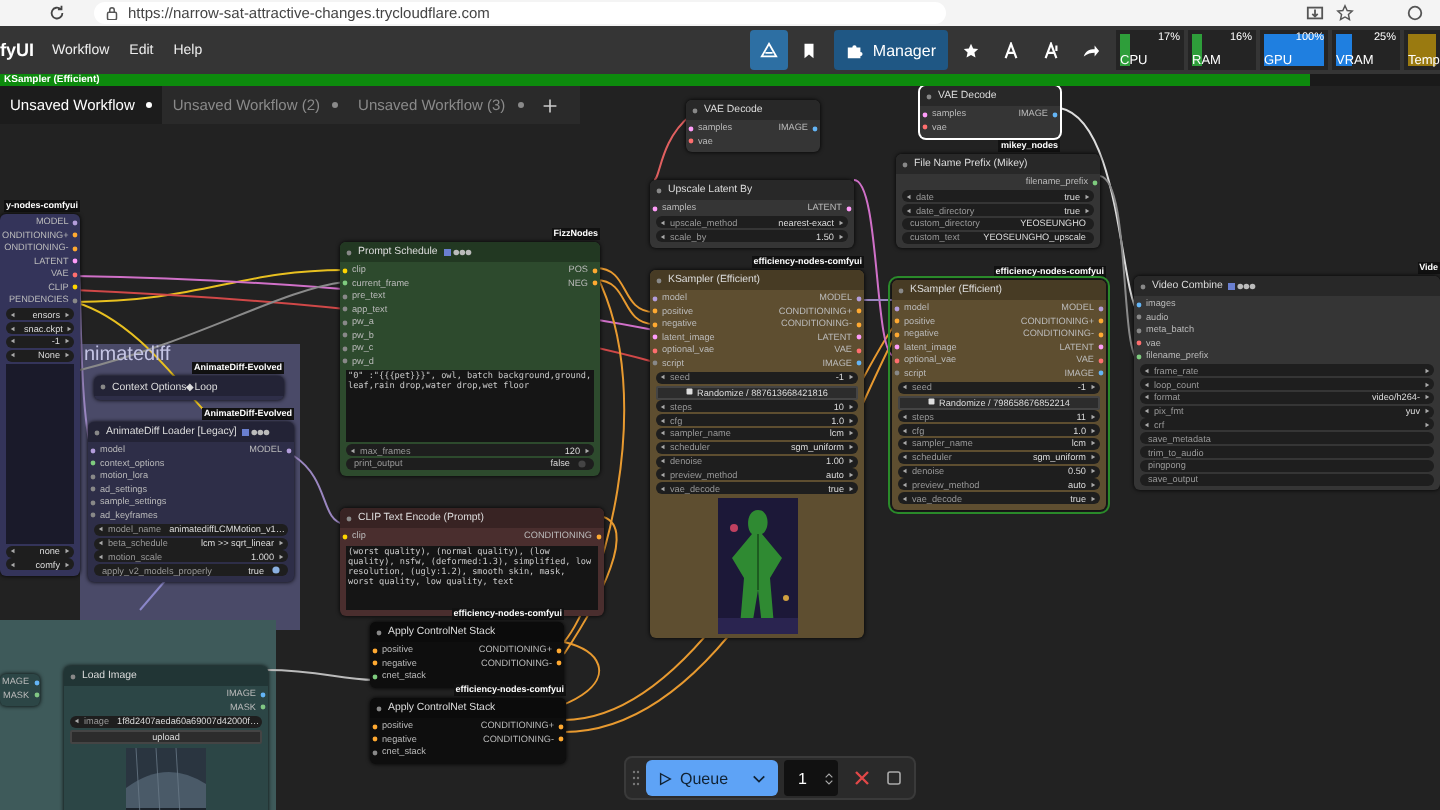 The height and width of the screenshot is (810, 1440). Describe the element at coordinates (57, 13) in the screenshot. I see `refresh-icon` at that location.